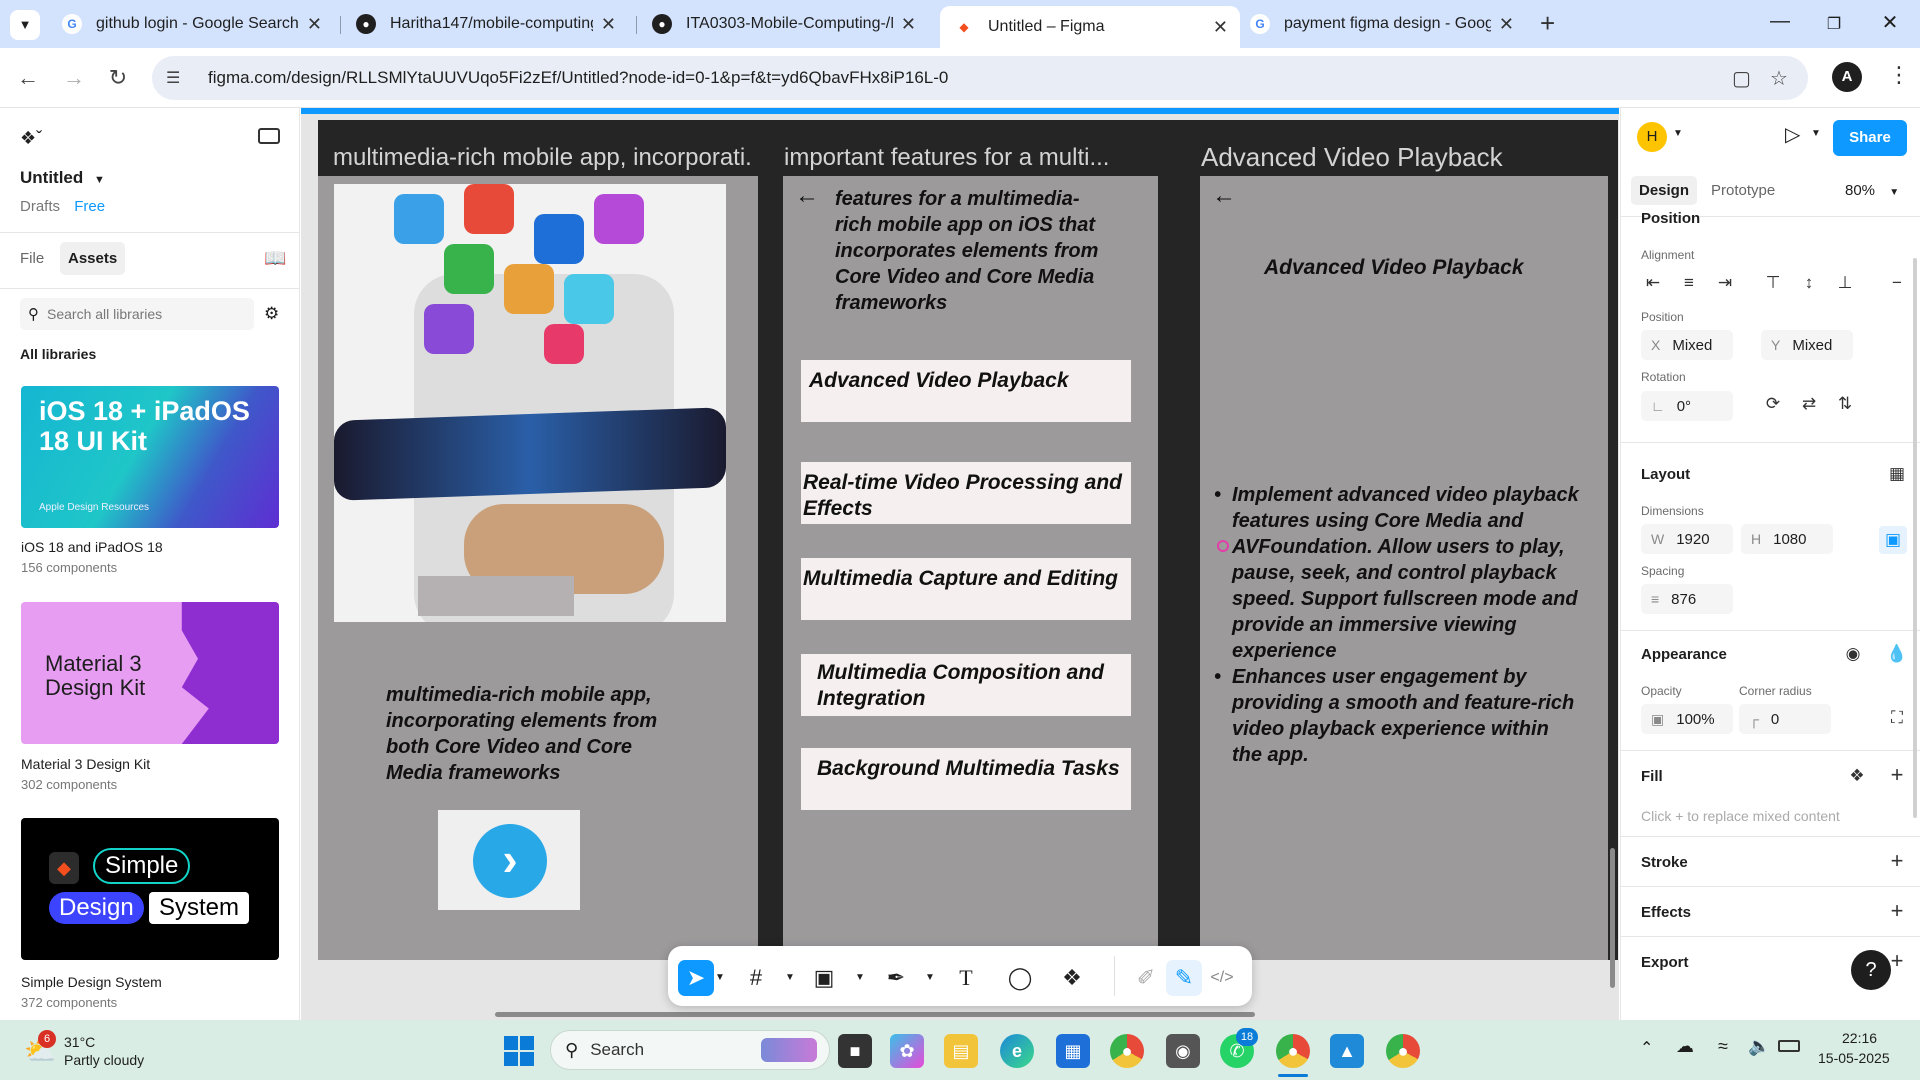  Describe the element at coordinates (1845, 283) in the screenshot. I see `align-bottom-icon: ⊥` at that location.